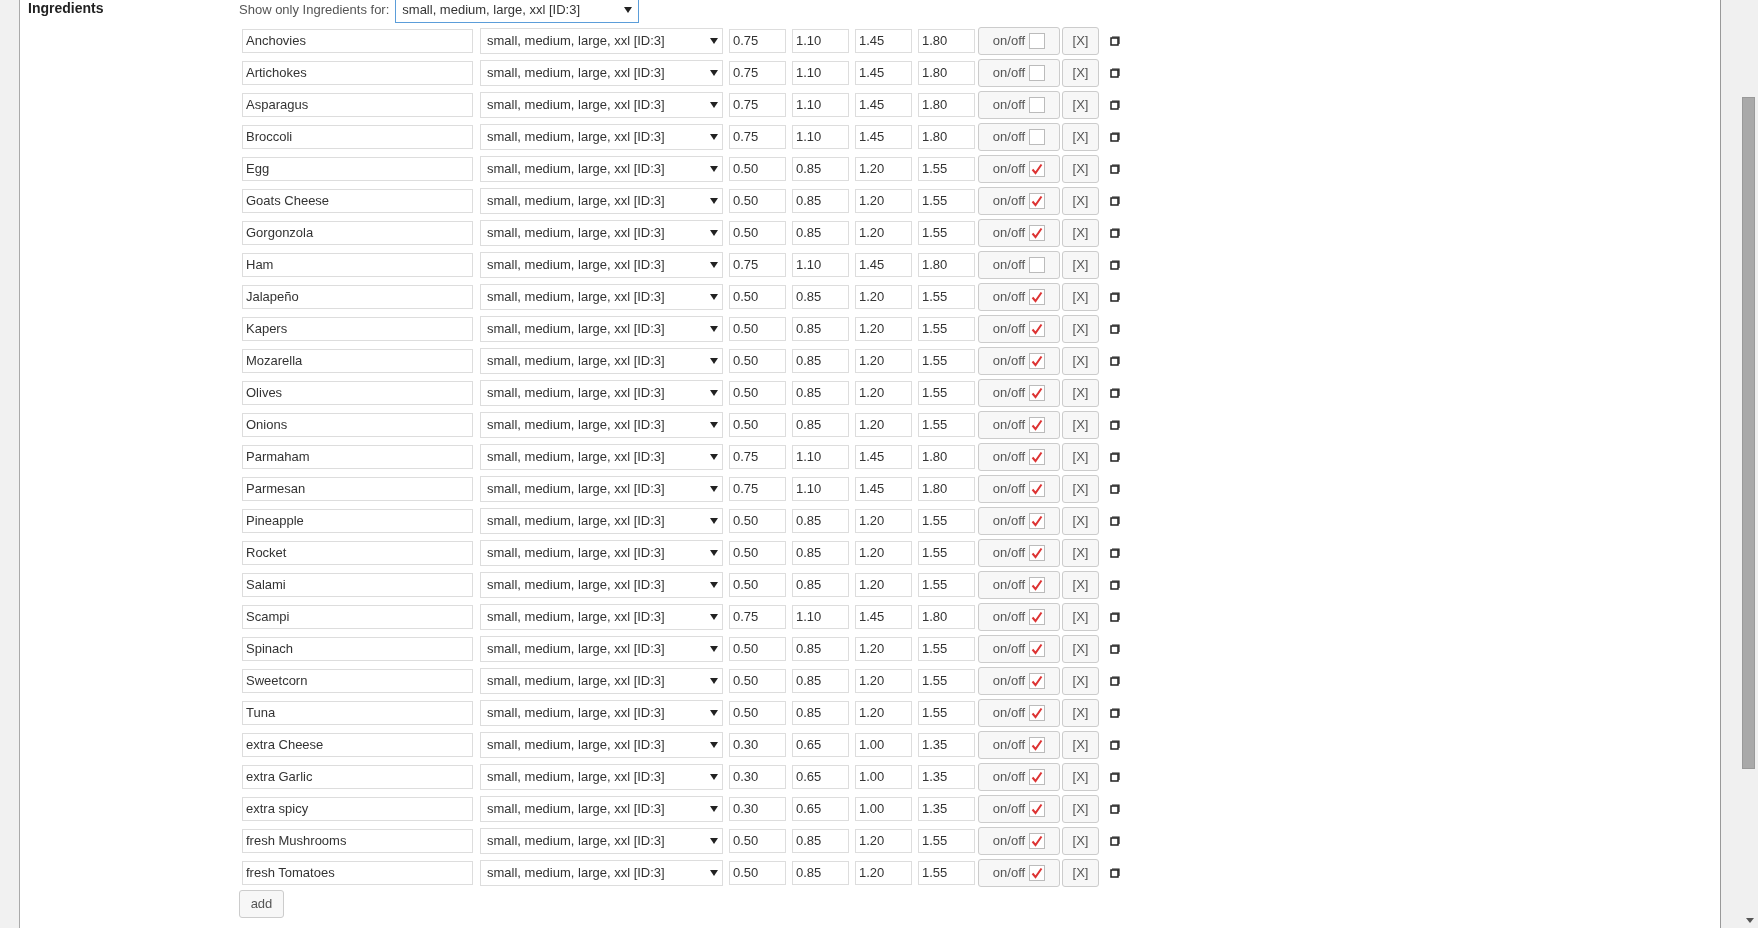 This screenshot has width=1758, height=928. Describe the element at coordinates (357, 745) in the screenshot. I see `name-field: extra Cheese` at that location.